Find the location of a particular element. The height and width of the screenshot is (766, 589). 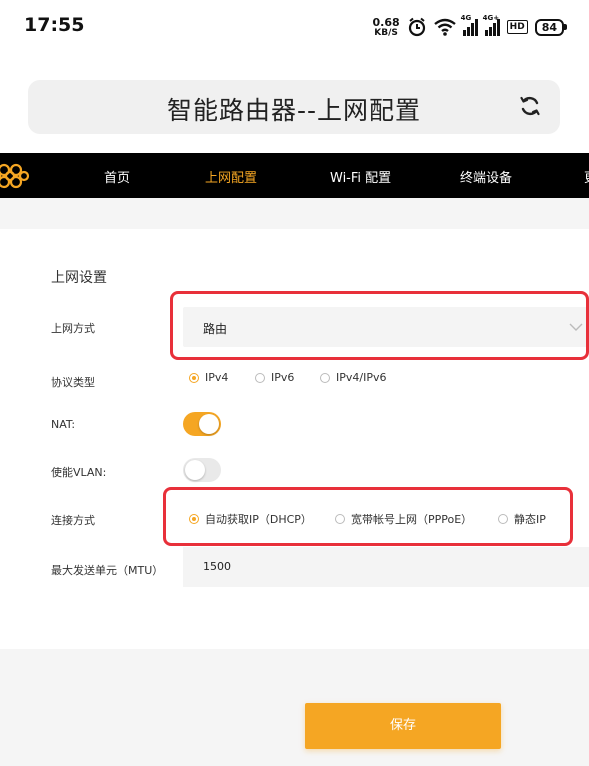

connection-option-label: 自动获取IP（DHCP） is located at coordinates (258, 519).